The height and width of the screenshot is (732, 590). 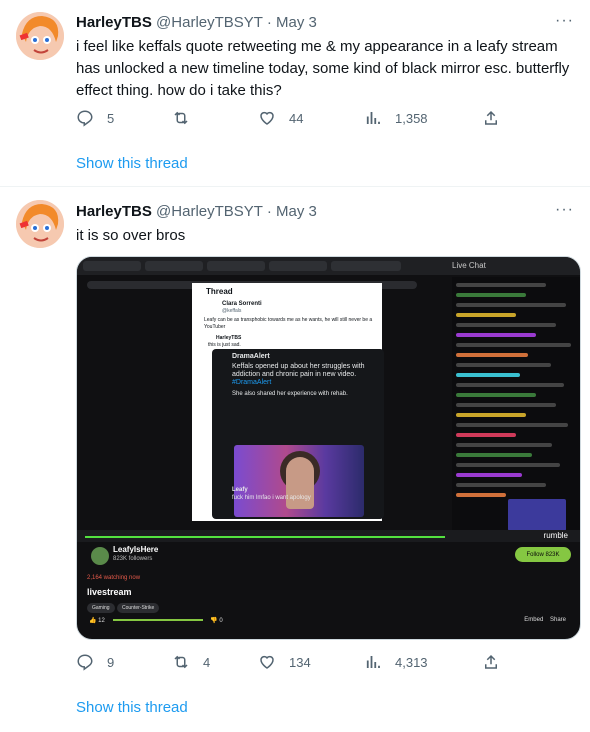 What do you see at coordinates (252, 382) in the screenshot?
I see `drama-hashtag: #DramaAlert` at bounding box center [252, 382].